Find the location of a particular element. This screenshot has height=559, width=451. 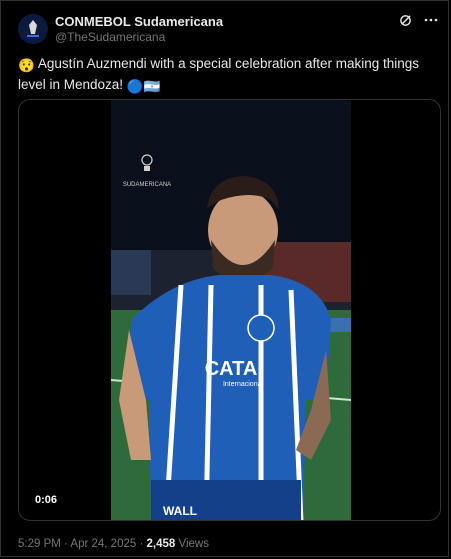

views-label: Views is located at coordinates (192, 544).